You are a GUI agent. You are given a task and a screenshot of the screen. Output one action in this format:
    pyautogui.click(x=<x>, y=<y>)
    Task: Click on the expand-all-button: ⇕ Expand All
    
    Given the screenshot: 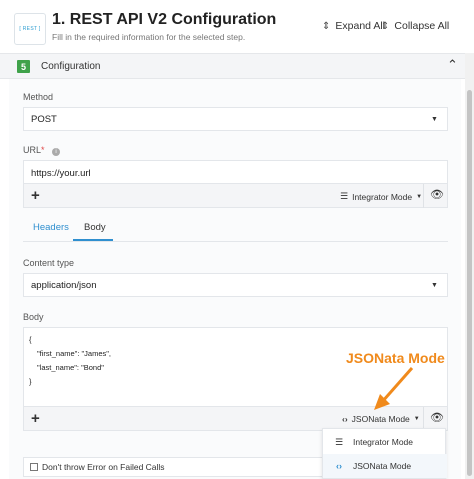 What is the action you would take?
    pyautogui.click(x=353, y=26)
    